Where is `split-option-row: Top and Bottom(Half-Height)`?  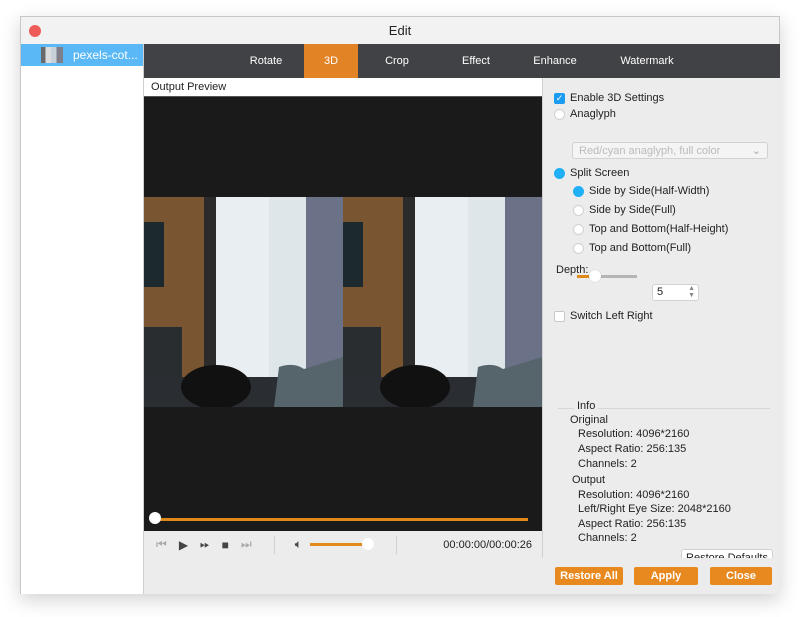
split-option-row: Top and Bottom(Half-Height) is located at coordinates (650, 229).